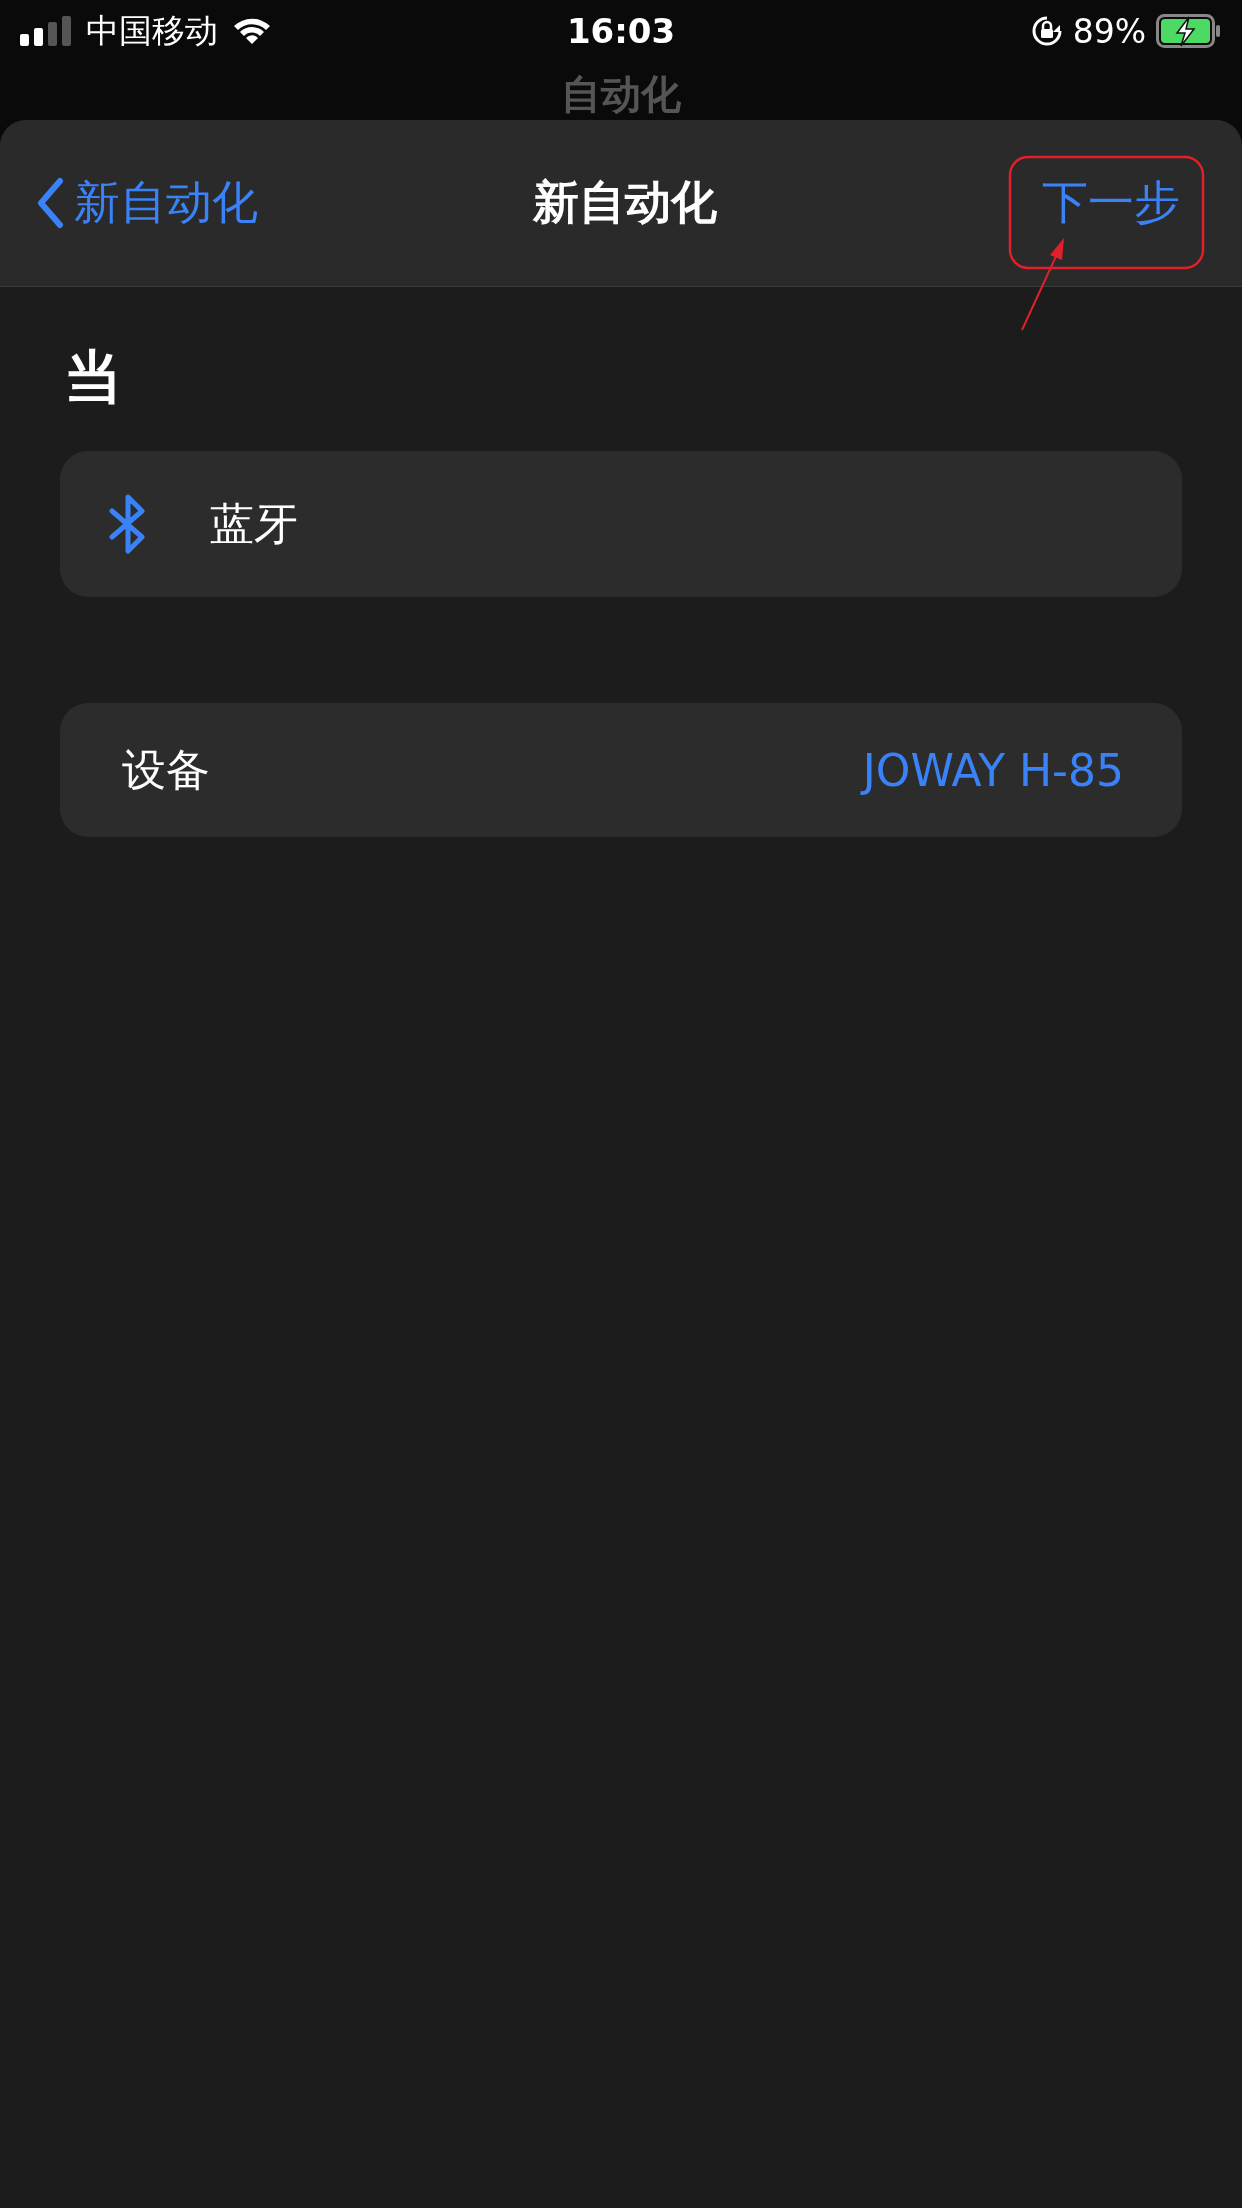 This screenshot has height=2208, width=1242. I want to click on trigger-label: 蓝牙, so click(254, 523).